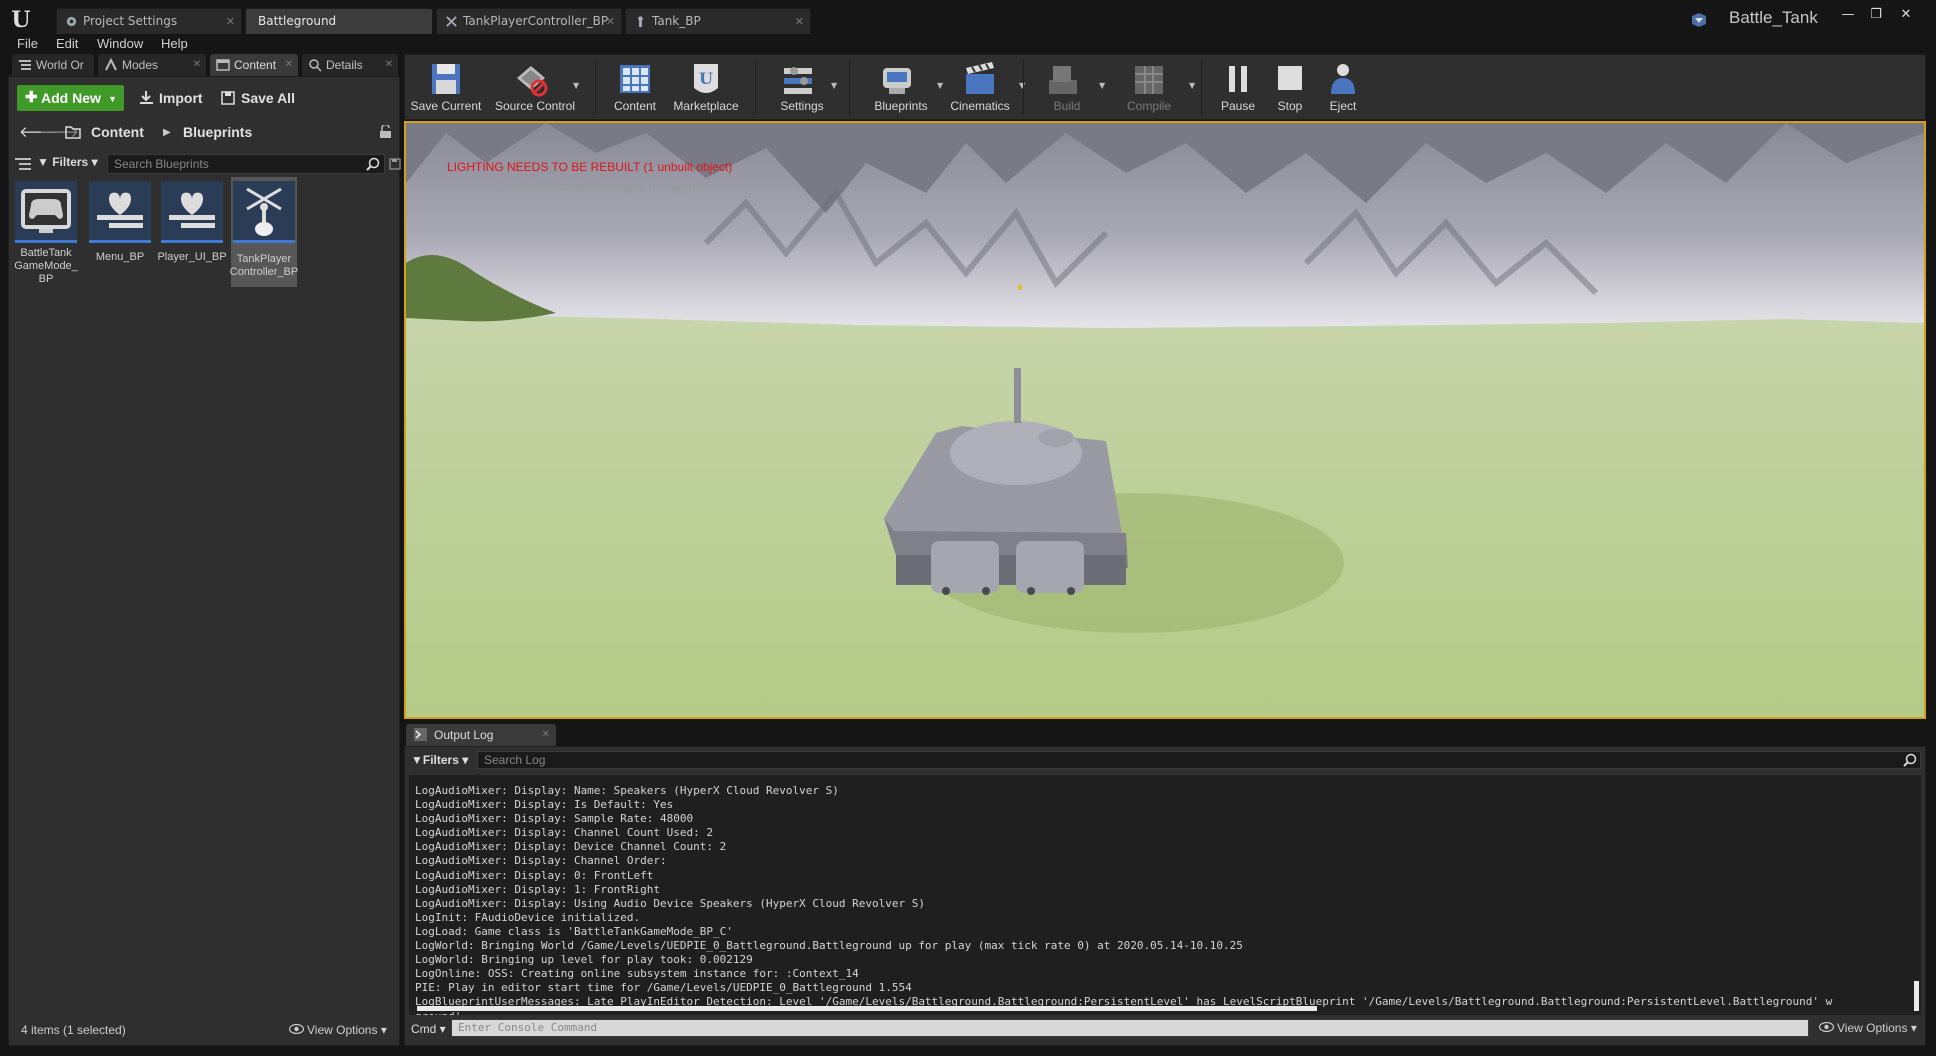 The height and width of the screenshot is (1056, 1936). Describe the element at coordinates (174, 43) in the screenshot. I see `menu-help: Help` at that location.